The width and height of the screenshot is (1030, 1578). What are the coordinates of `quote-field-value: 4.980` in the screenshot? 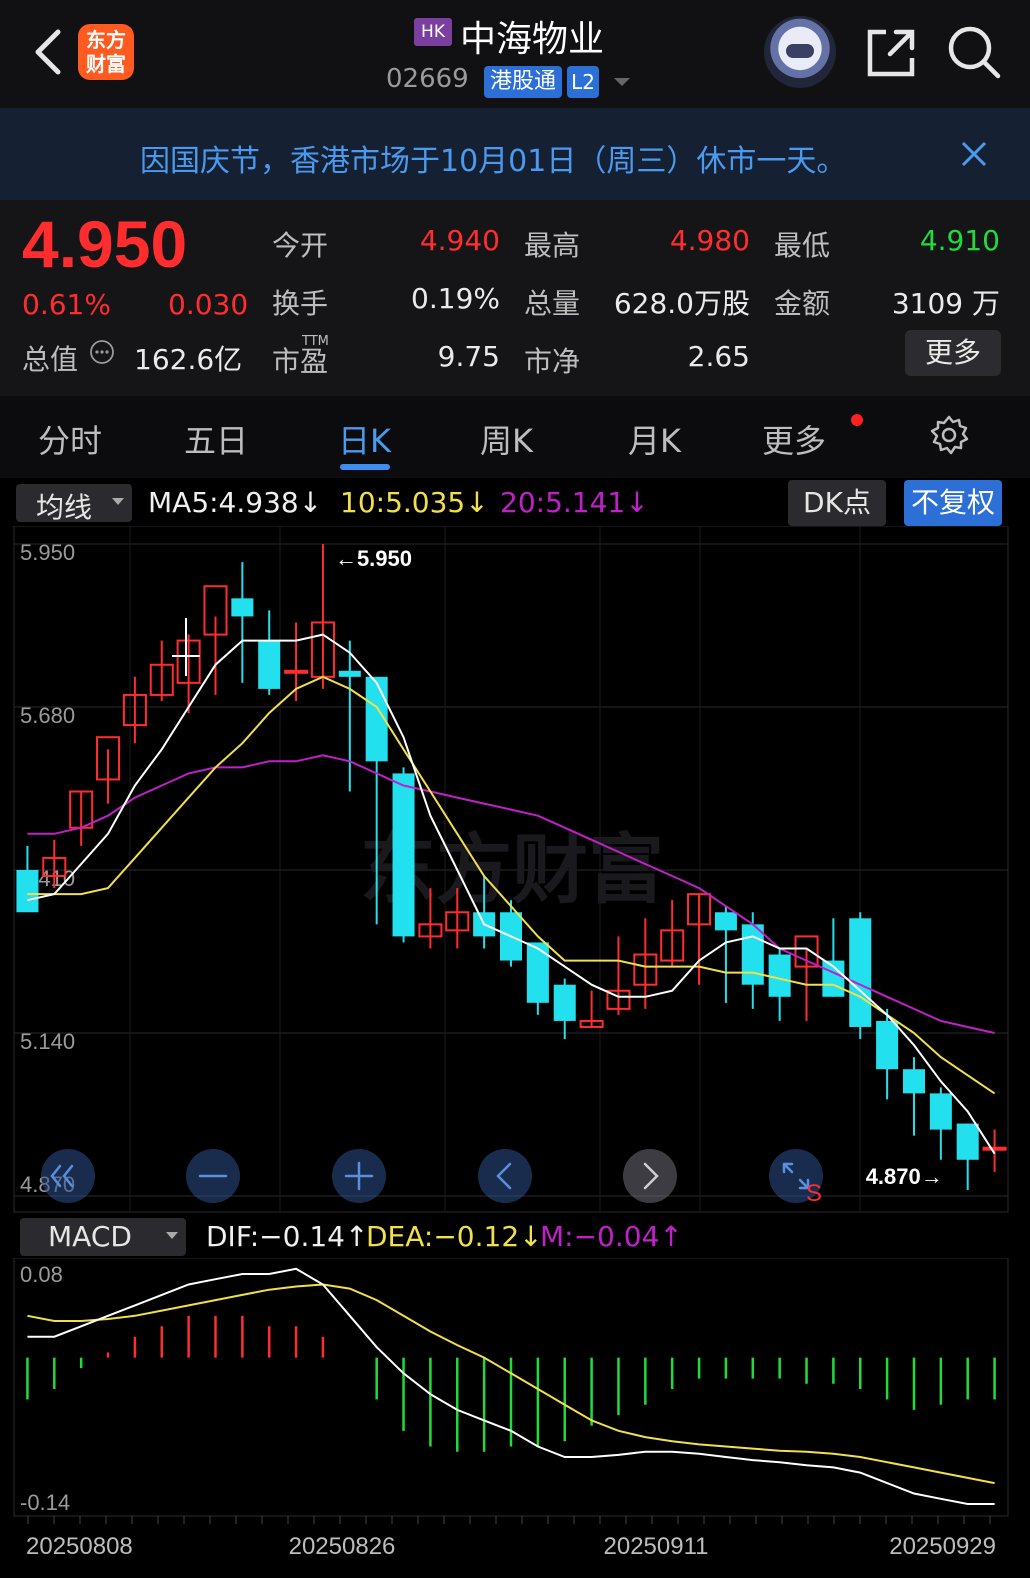 It's located at (709, 240).